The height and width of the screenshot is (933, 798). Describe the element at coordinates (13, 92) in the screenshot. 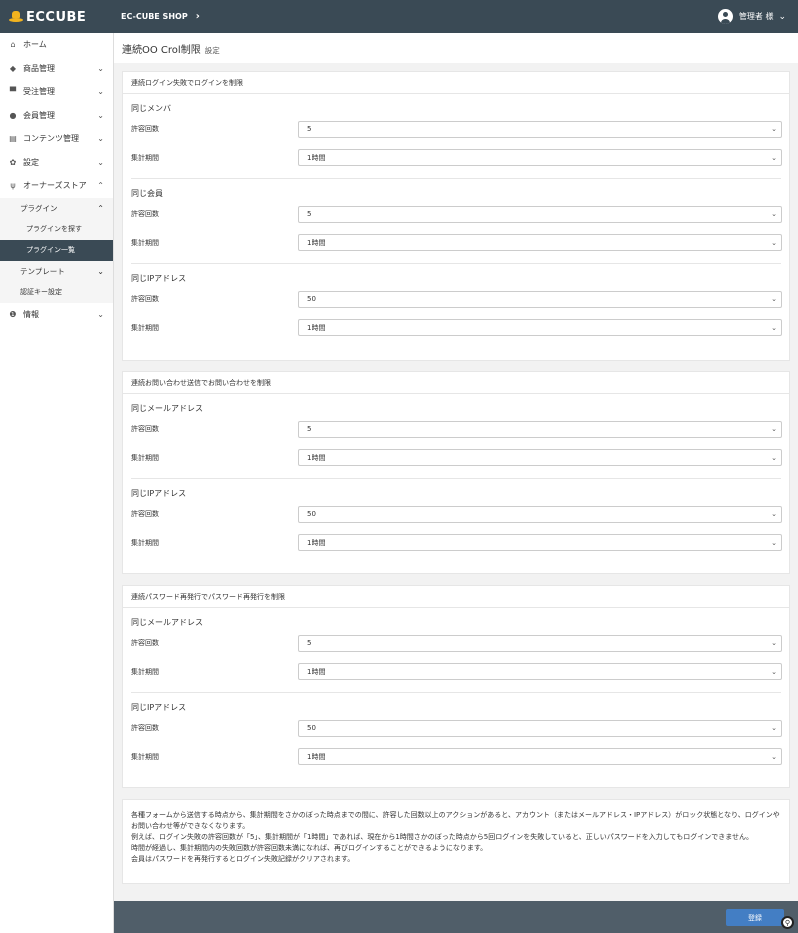

I see `cart-icon: ▀` at that location.